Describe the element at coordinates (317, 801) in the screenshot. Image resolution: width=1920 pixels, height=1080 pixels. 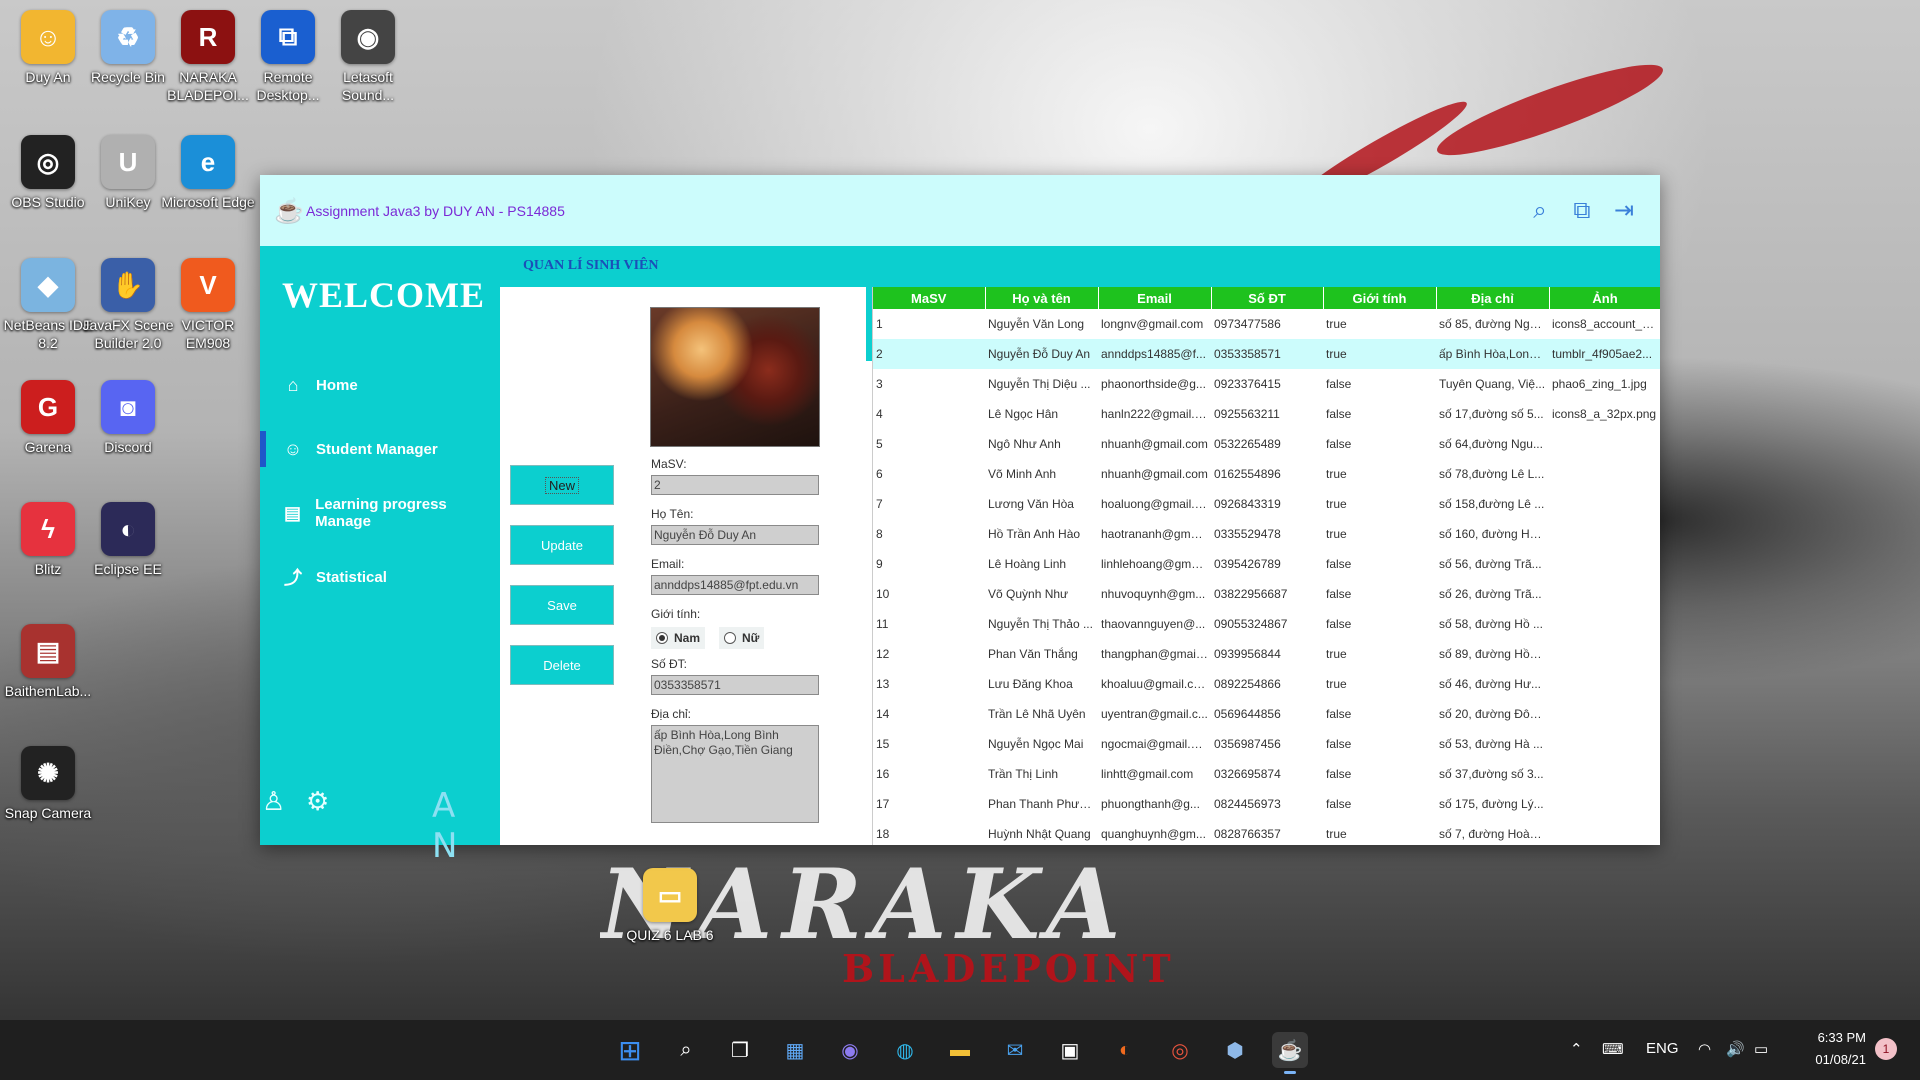
I see `settings-gear-icon: ⚙` at that location.